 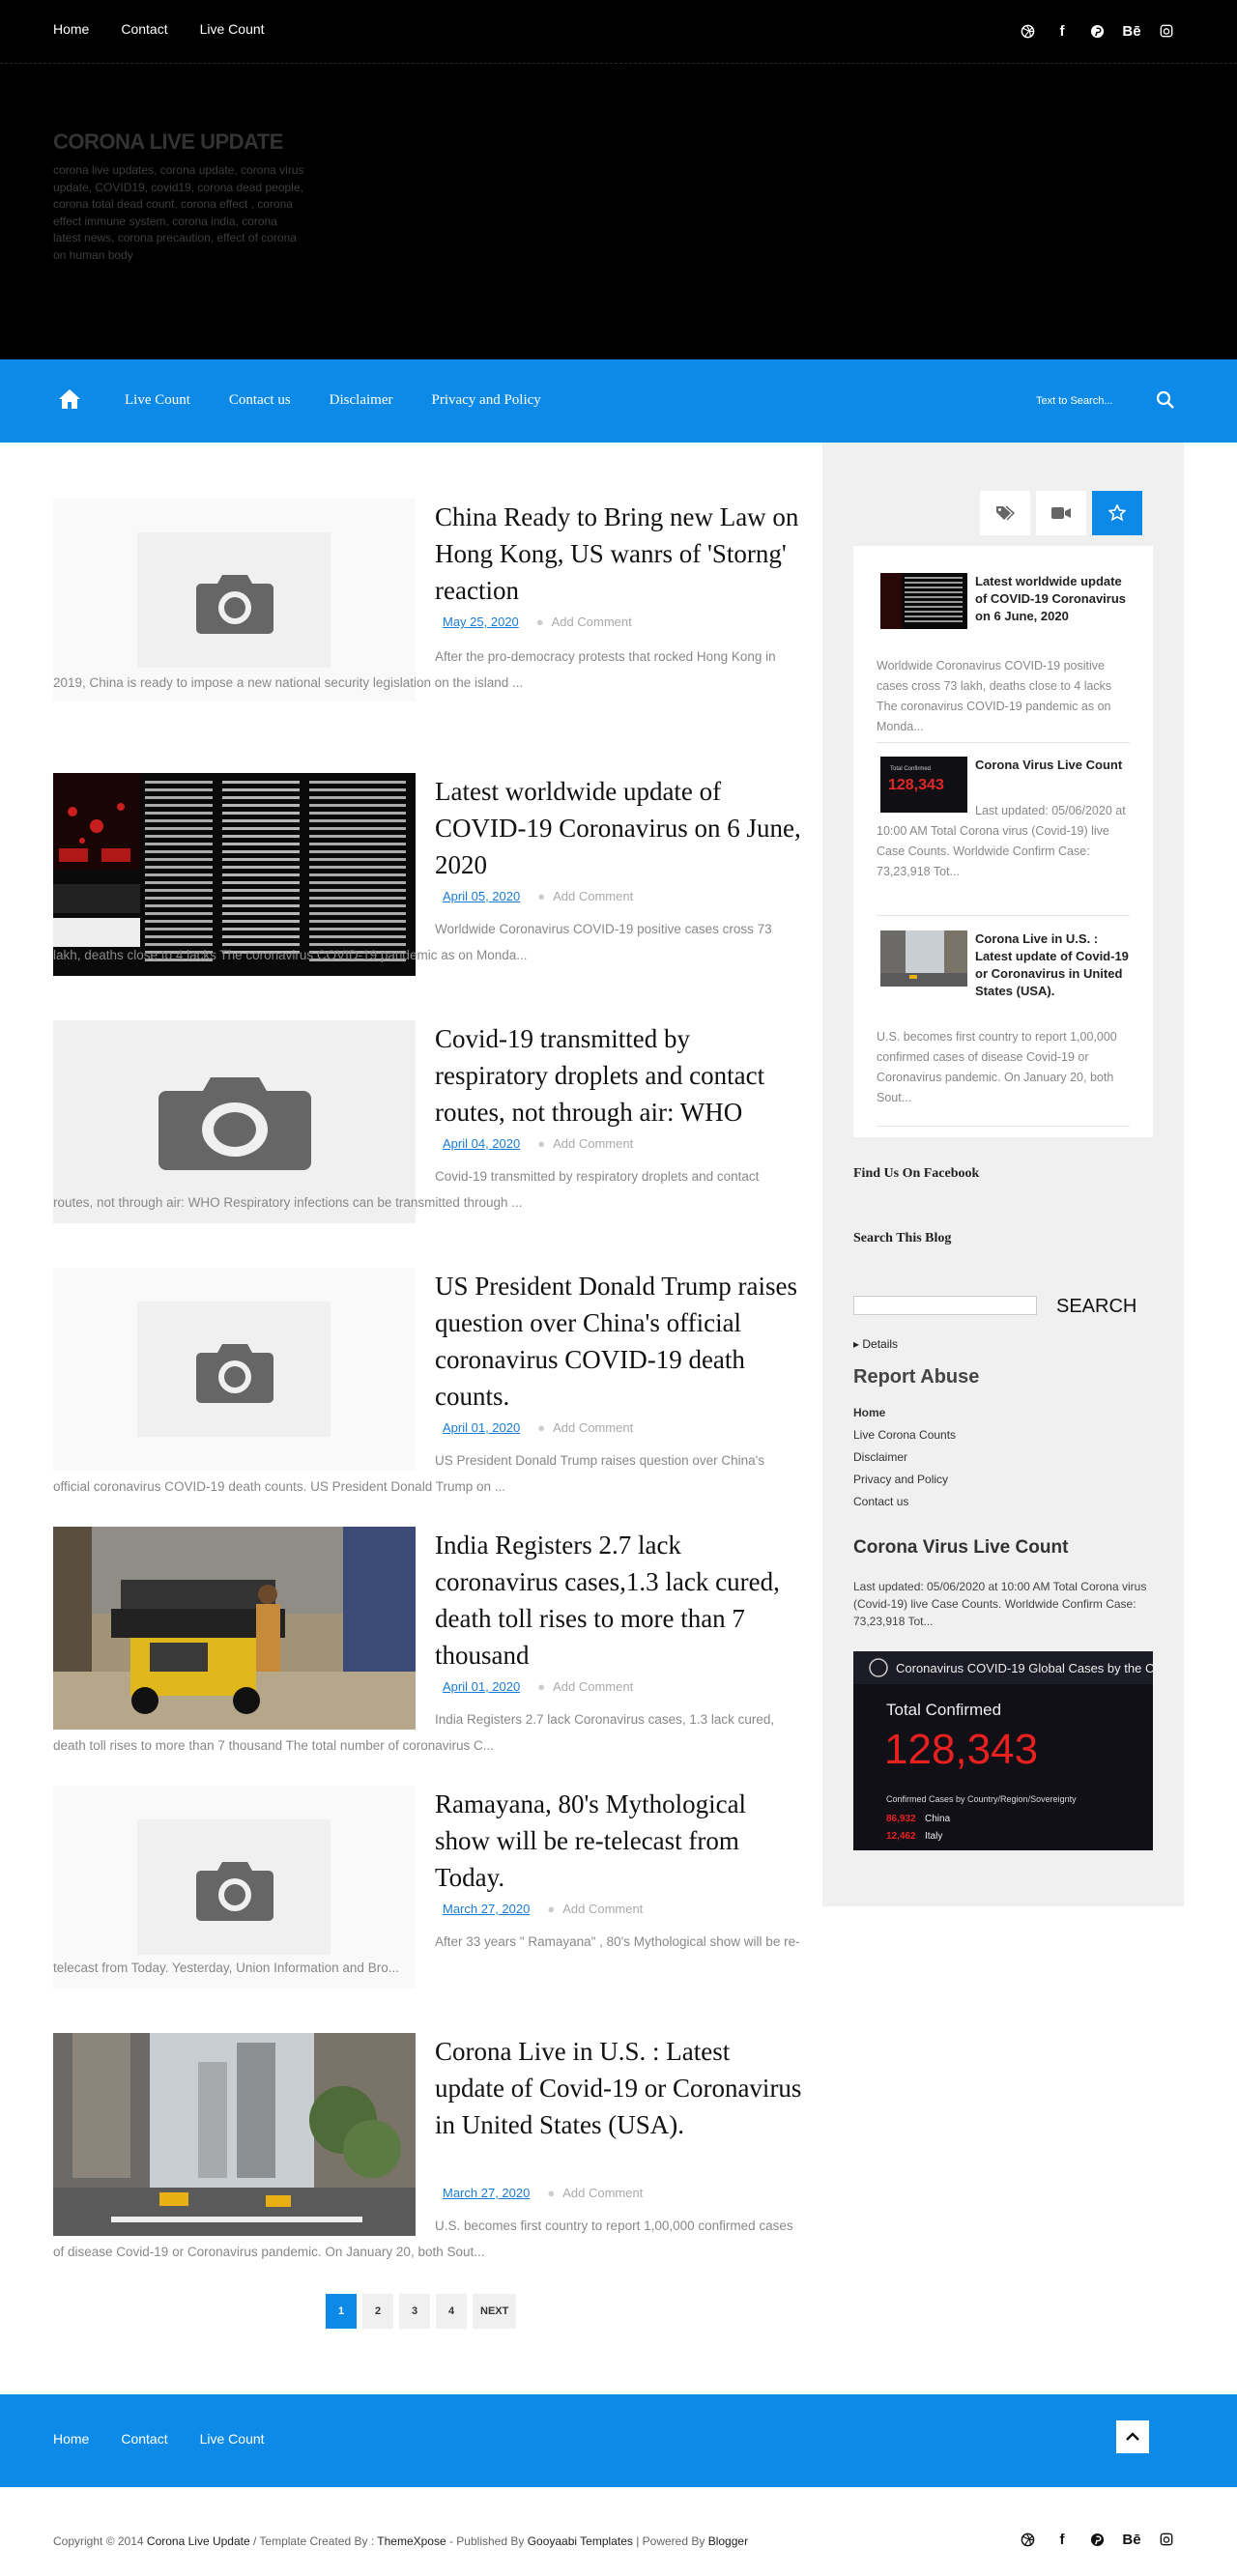 What do you see at coordinates (905, 1435) in the screenshot?
I see `page-link-live-corona-counts: Live Corona Counts` at bounding box center [905, 1435].